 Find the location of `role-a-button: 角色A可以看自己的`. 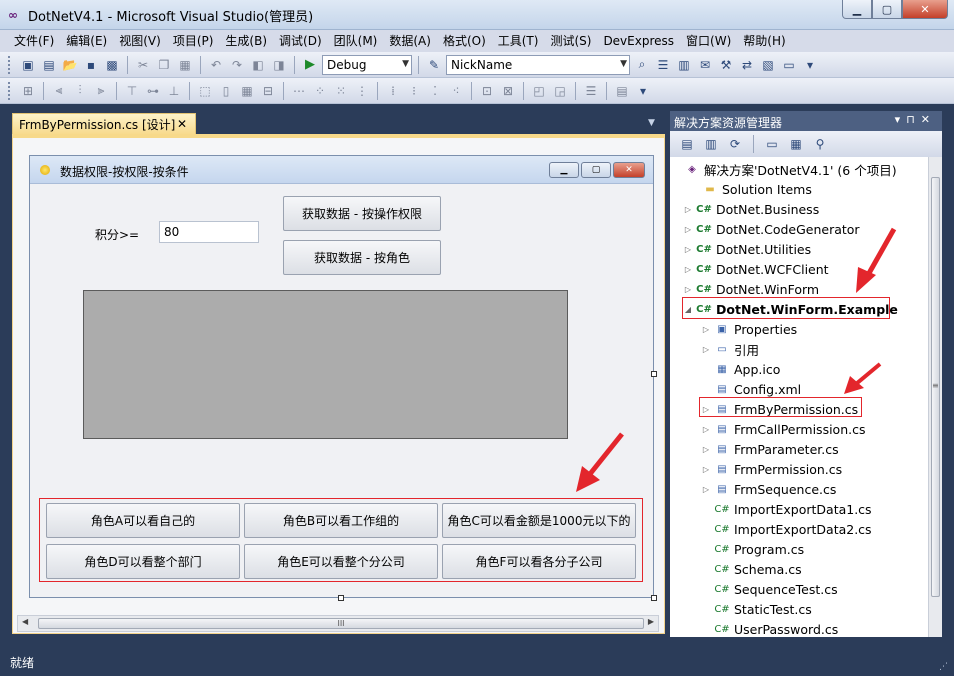

role-a-button: 角色A可以看自己的 is located at coordinates (143, 520).